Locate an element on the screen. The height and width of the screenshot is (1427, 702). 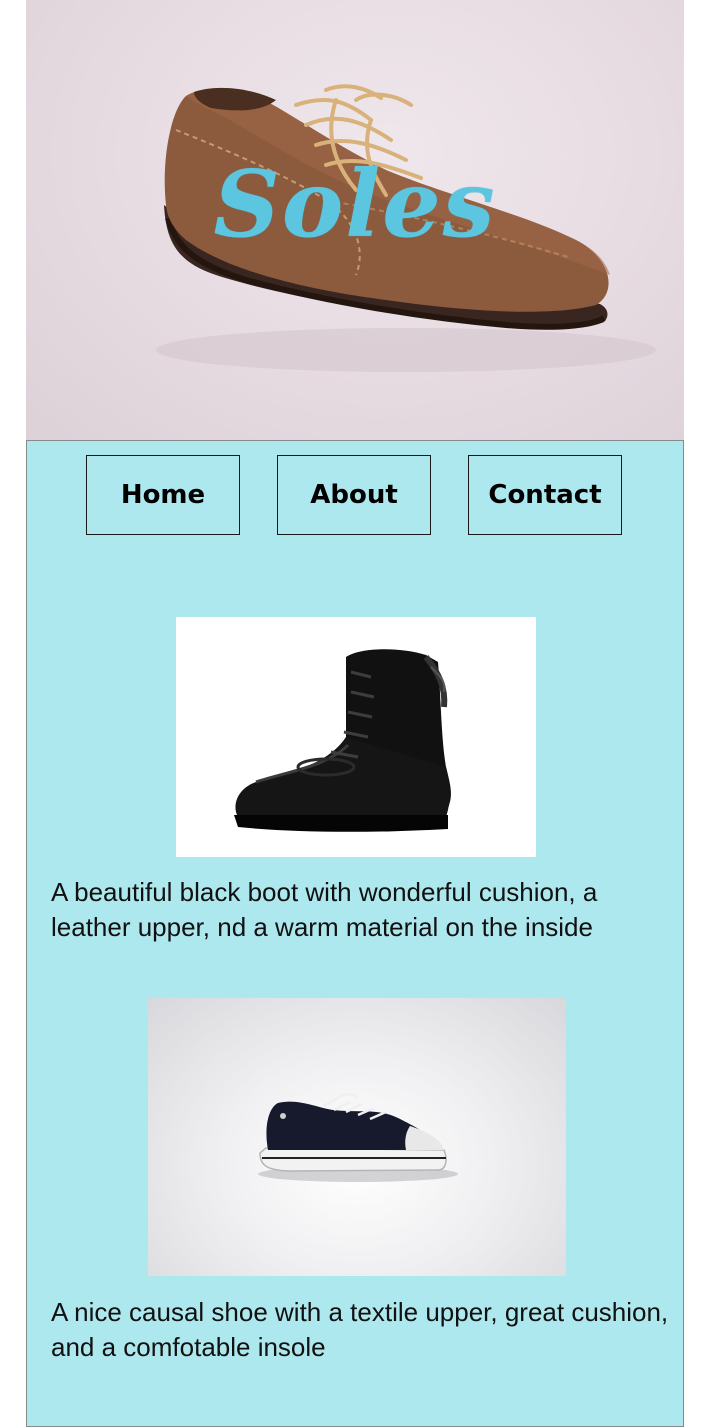
black-boot-image is located at coordinates (356, 737).